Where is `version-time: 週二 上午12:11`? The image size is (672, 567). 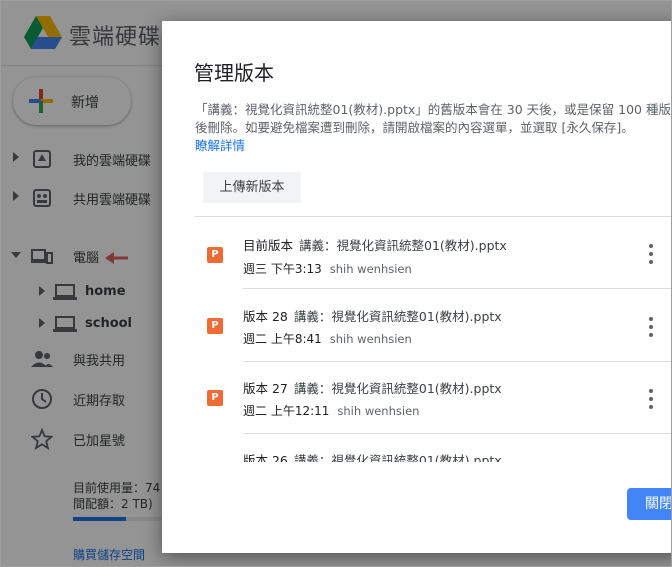 version-time: 週二 上午12:11 is located at coordinates (286, 411).